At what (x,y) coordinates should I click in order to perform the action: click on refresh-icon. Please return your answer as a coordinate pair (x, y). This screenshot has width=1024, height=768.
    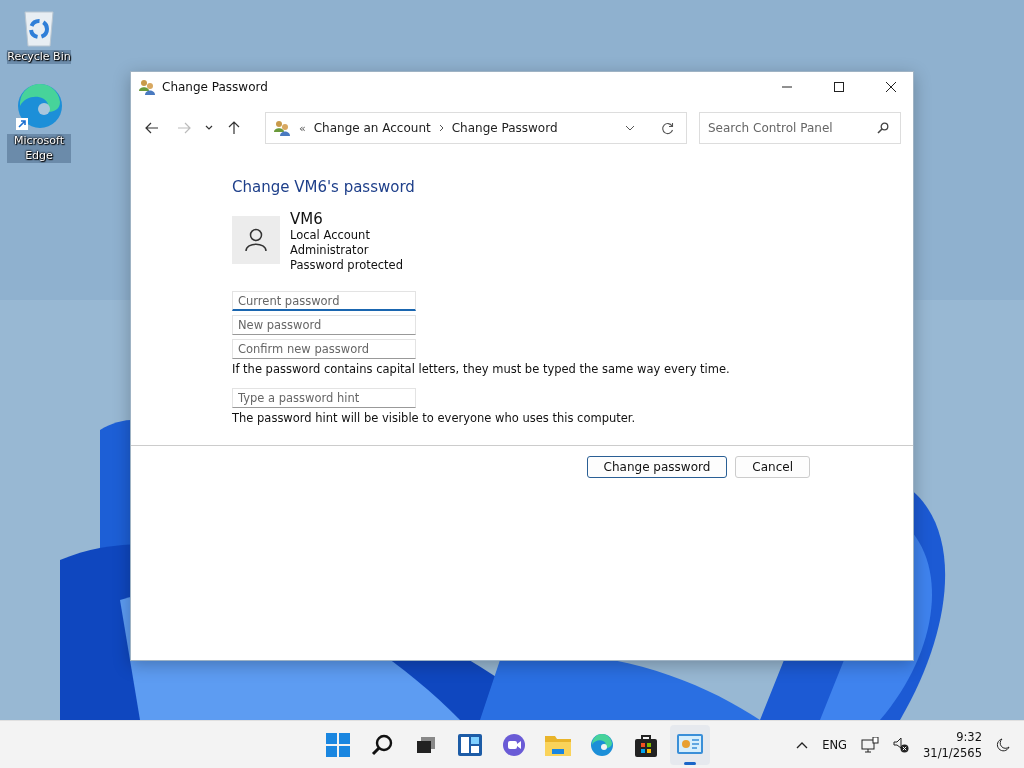
    Looking at the image, I should click on (667, 128).